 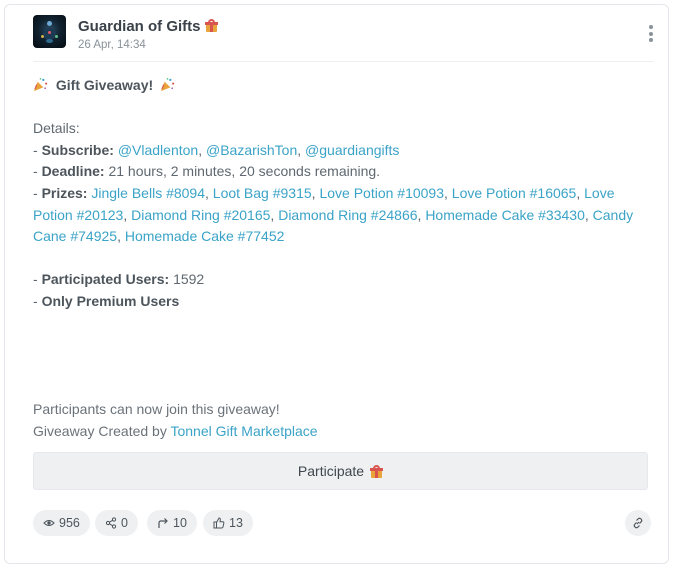 I want to click on participated-row: - Participated Users: 1592, so click(x=119, y=279).